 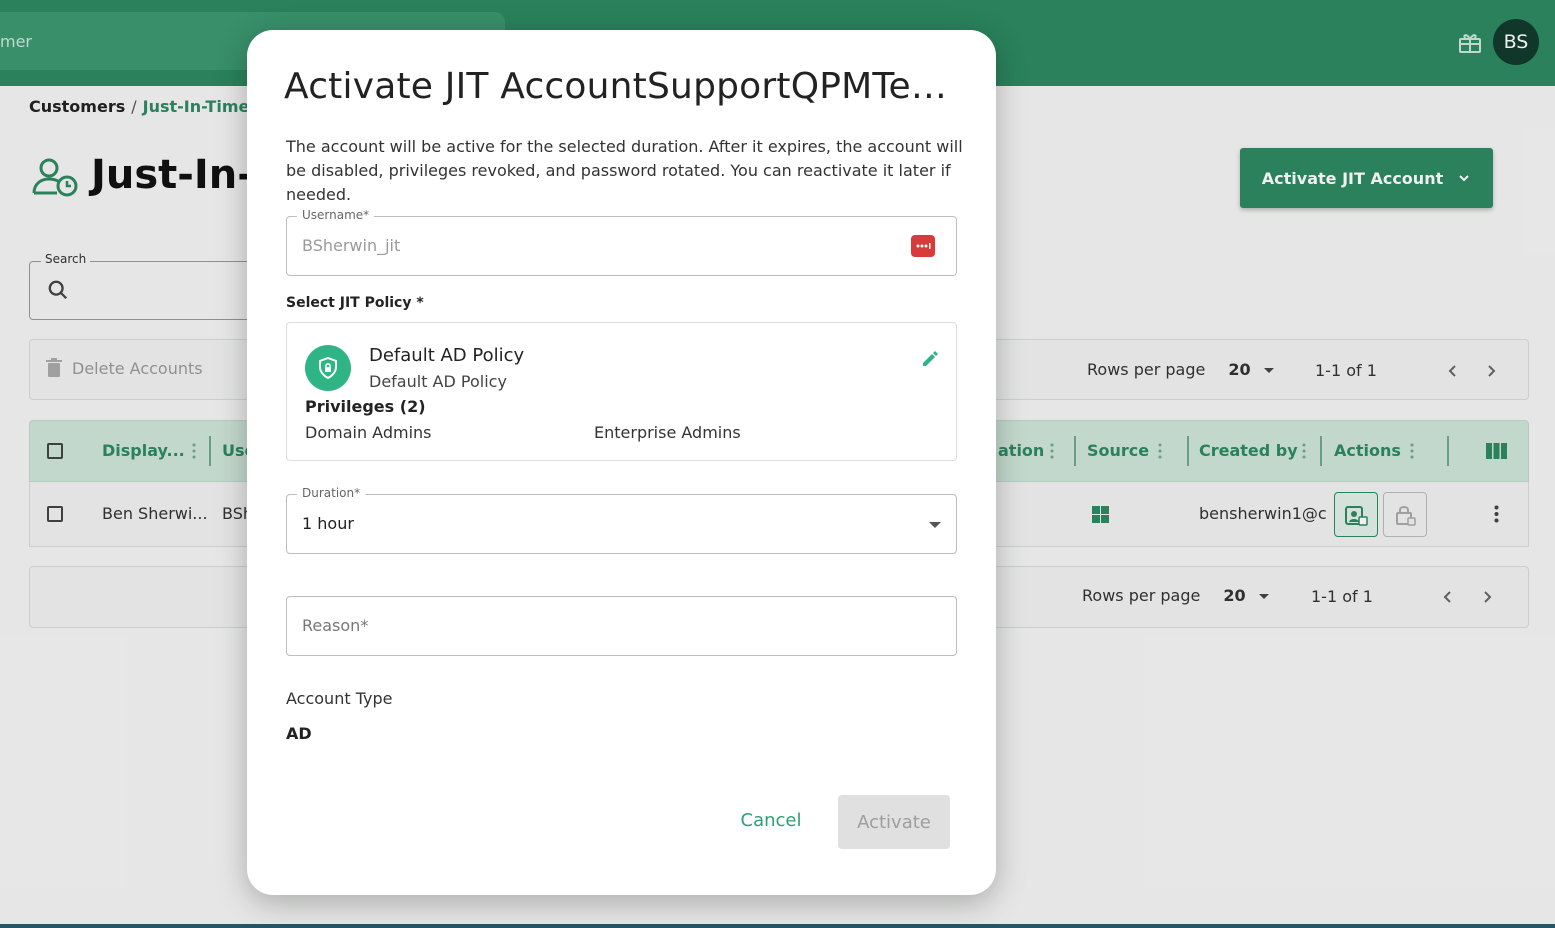 What do you see at coordinates (368, 432) in the screenshot?
I see `privilege-item: Domain Admins` at bounding box center [368, 432].